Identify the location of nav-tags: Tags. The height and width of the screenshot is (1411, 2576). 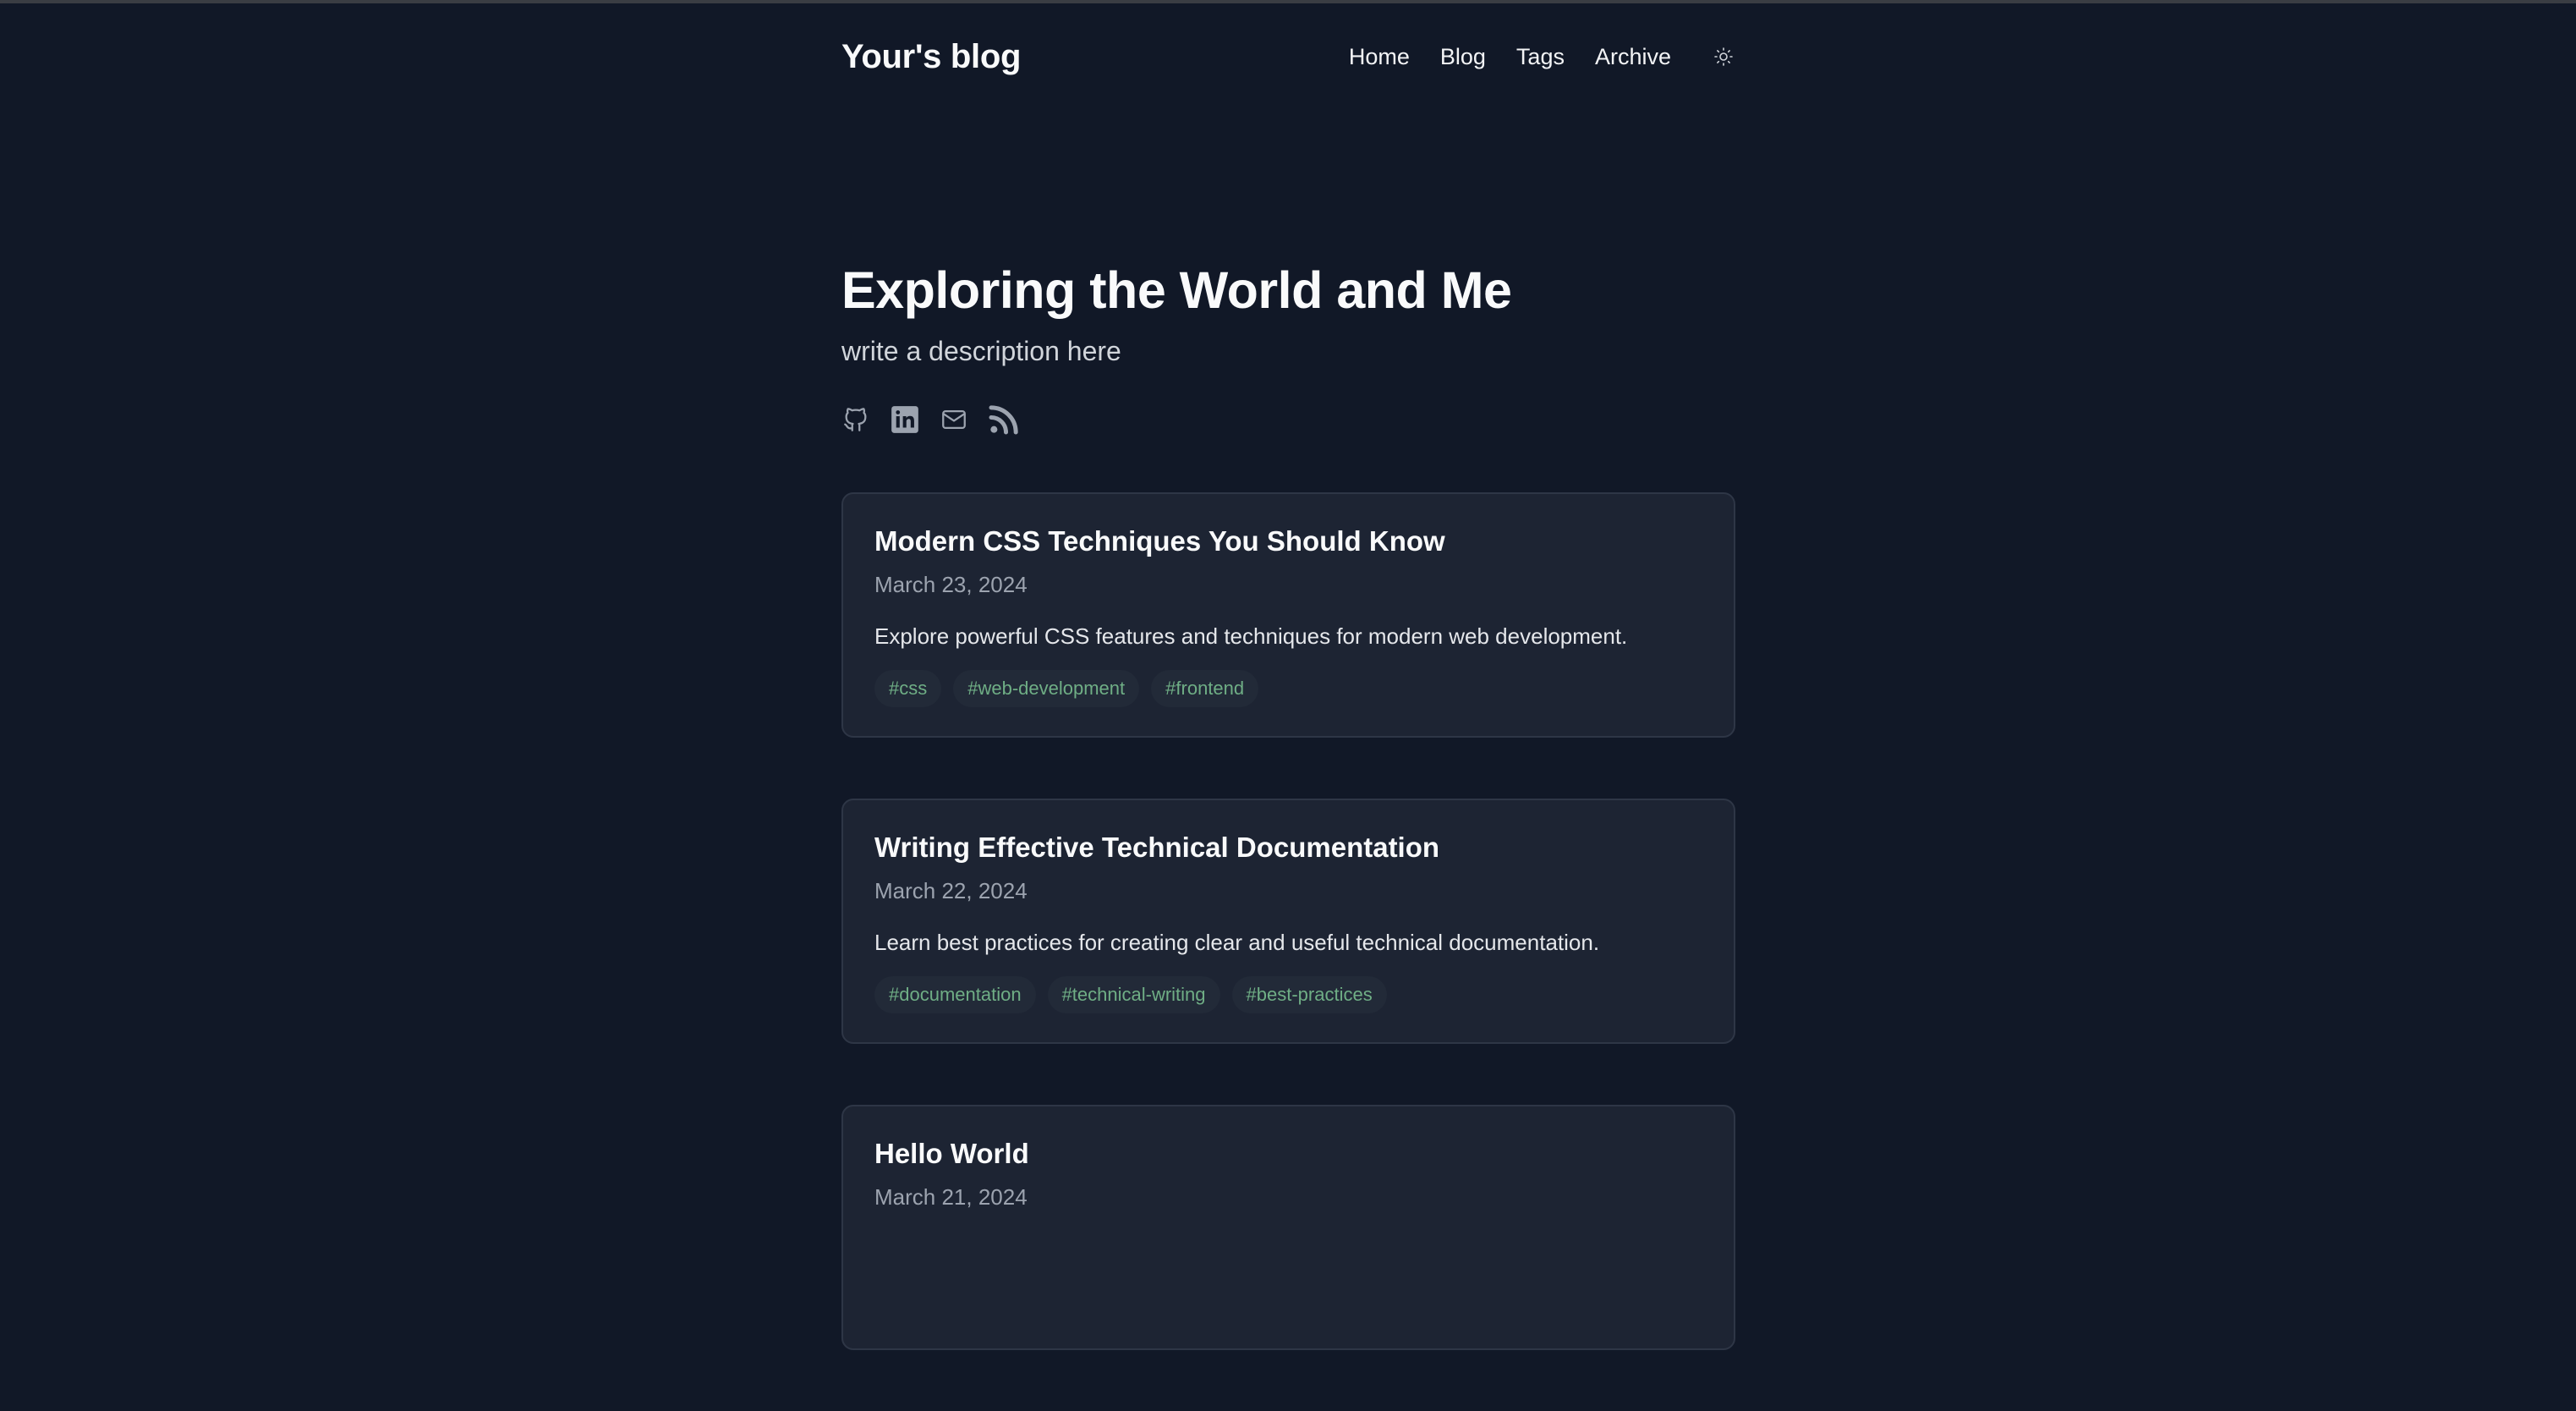
(1540, 57).